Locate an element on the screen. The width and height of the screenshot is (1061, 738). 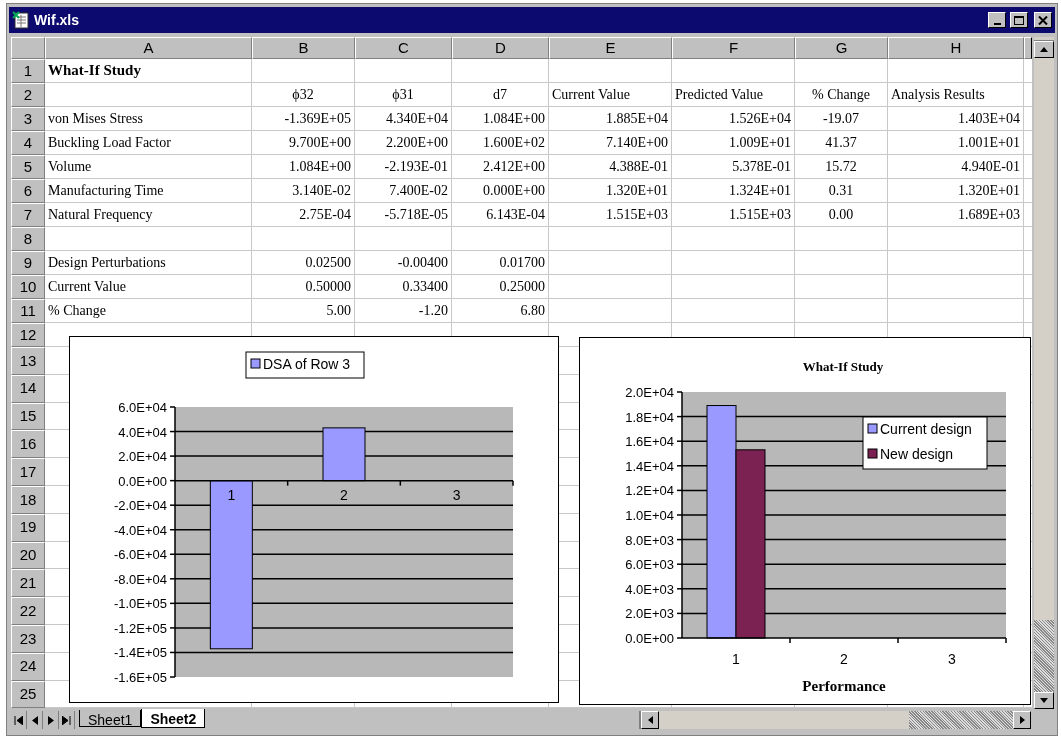
row-header: 19 is located at coordinates (28, 527).